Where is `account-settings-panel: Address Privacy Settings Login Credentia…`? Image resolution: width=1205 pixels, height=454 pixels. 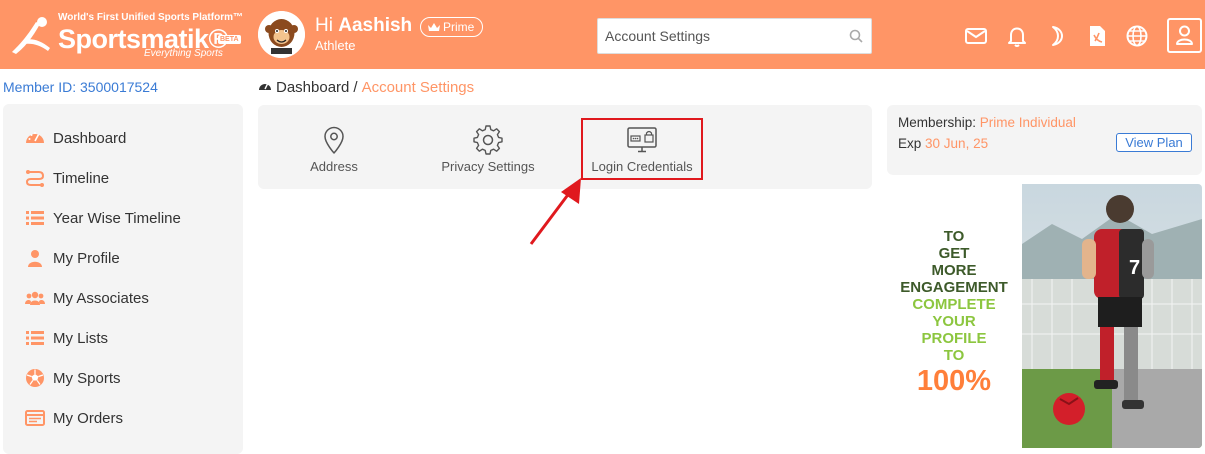
account-settings-panel: Address Privacy Settings Login Credentia… is located at coordinates (565, 147).